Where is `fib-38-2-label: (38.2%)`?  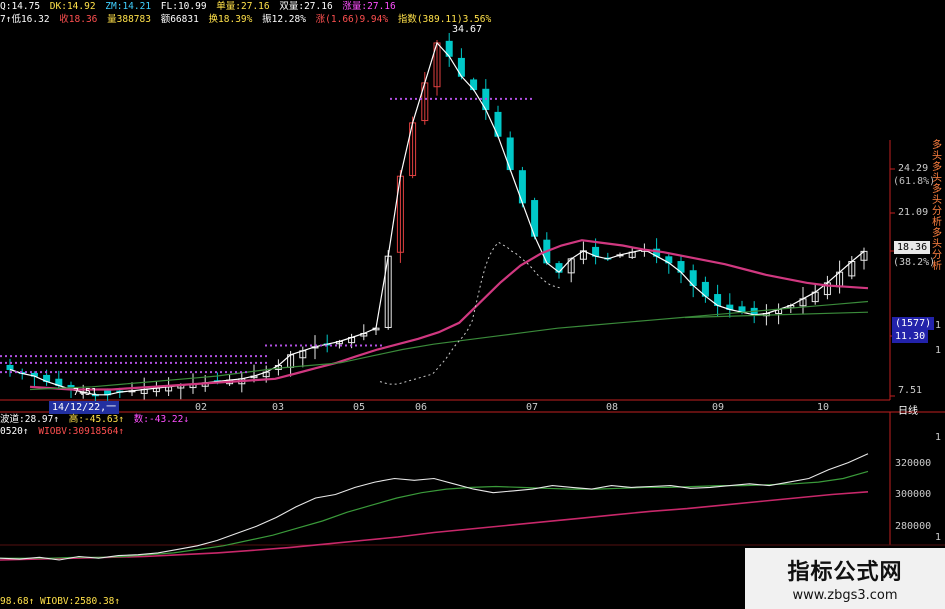
fib-38-2-label: (38.2%) is located at coordinates (914, 262).